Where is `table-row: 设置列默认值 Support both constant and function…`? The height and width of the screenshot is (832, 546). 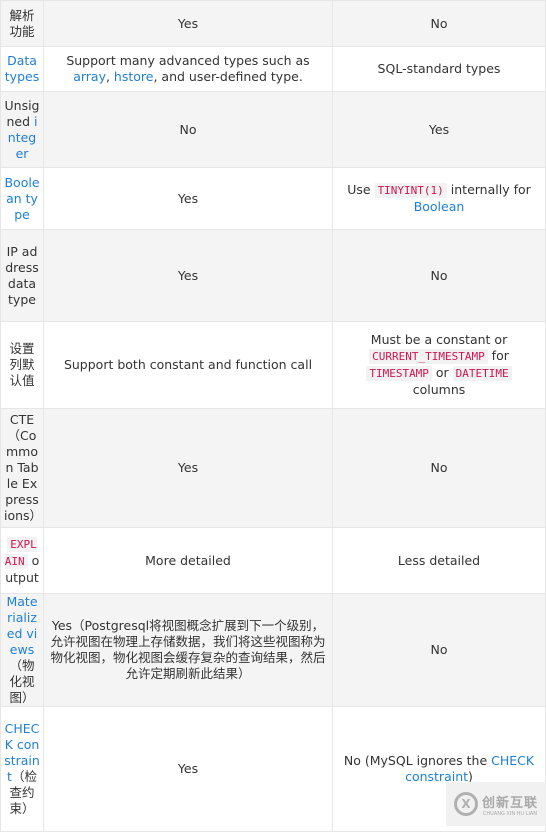 table-row: 设置列默认值 Support both constant and function… is located at coordinates (273, 365).